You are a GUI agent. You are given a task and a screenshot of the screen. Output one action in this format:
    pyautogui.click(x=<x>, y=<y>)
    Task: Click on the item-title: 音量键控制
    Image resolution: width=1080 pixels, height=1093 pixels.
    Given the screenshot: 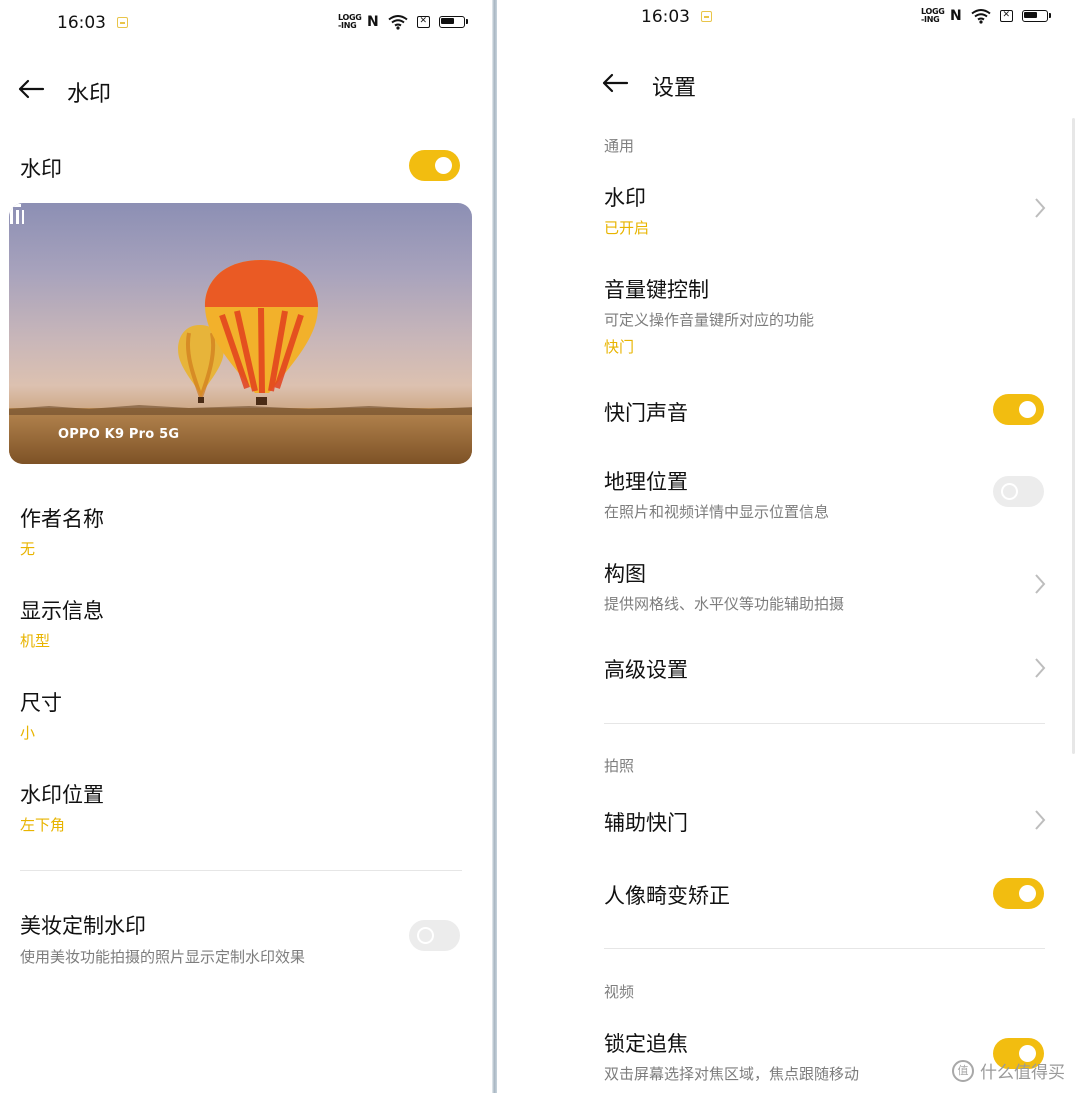 What is the action you would take?
    pyautogui.click(x=656, y=290)
    